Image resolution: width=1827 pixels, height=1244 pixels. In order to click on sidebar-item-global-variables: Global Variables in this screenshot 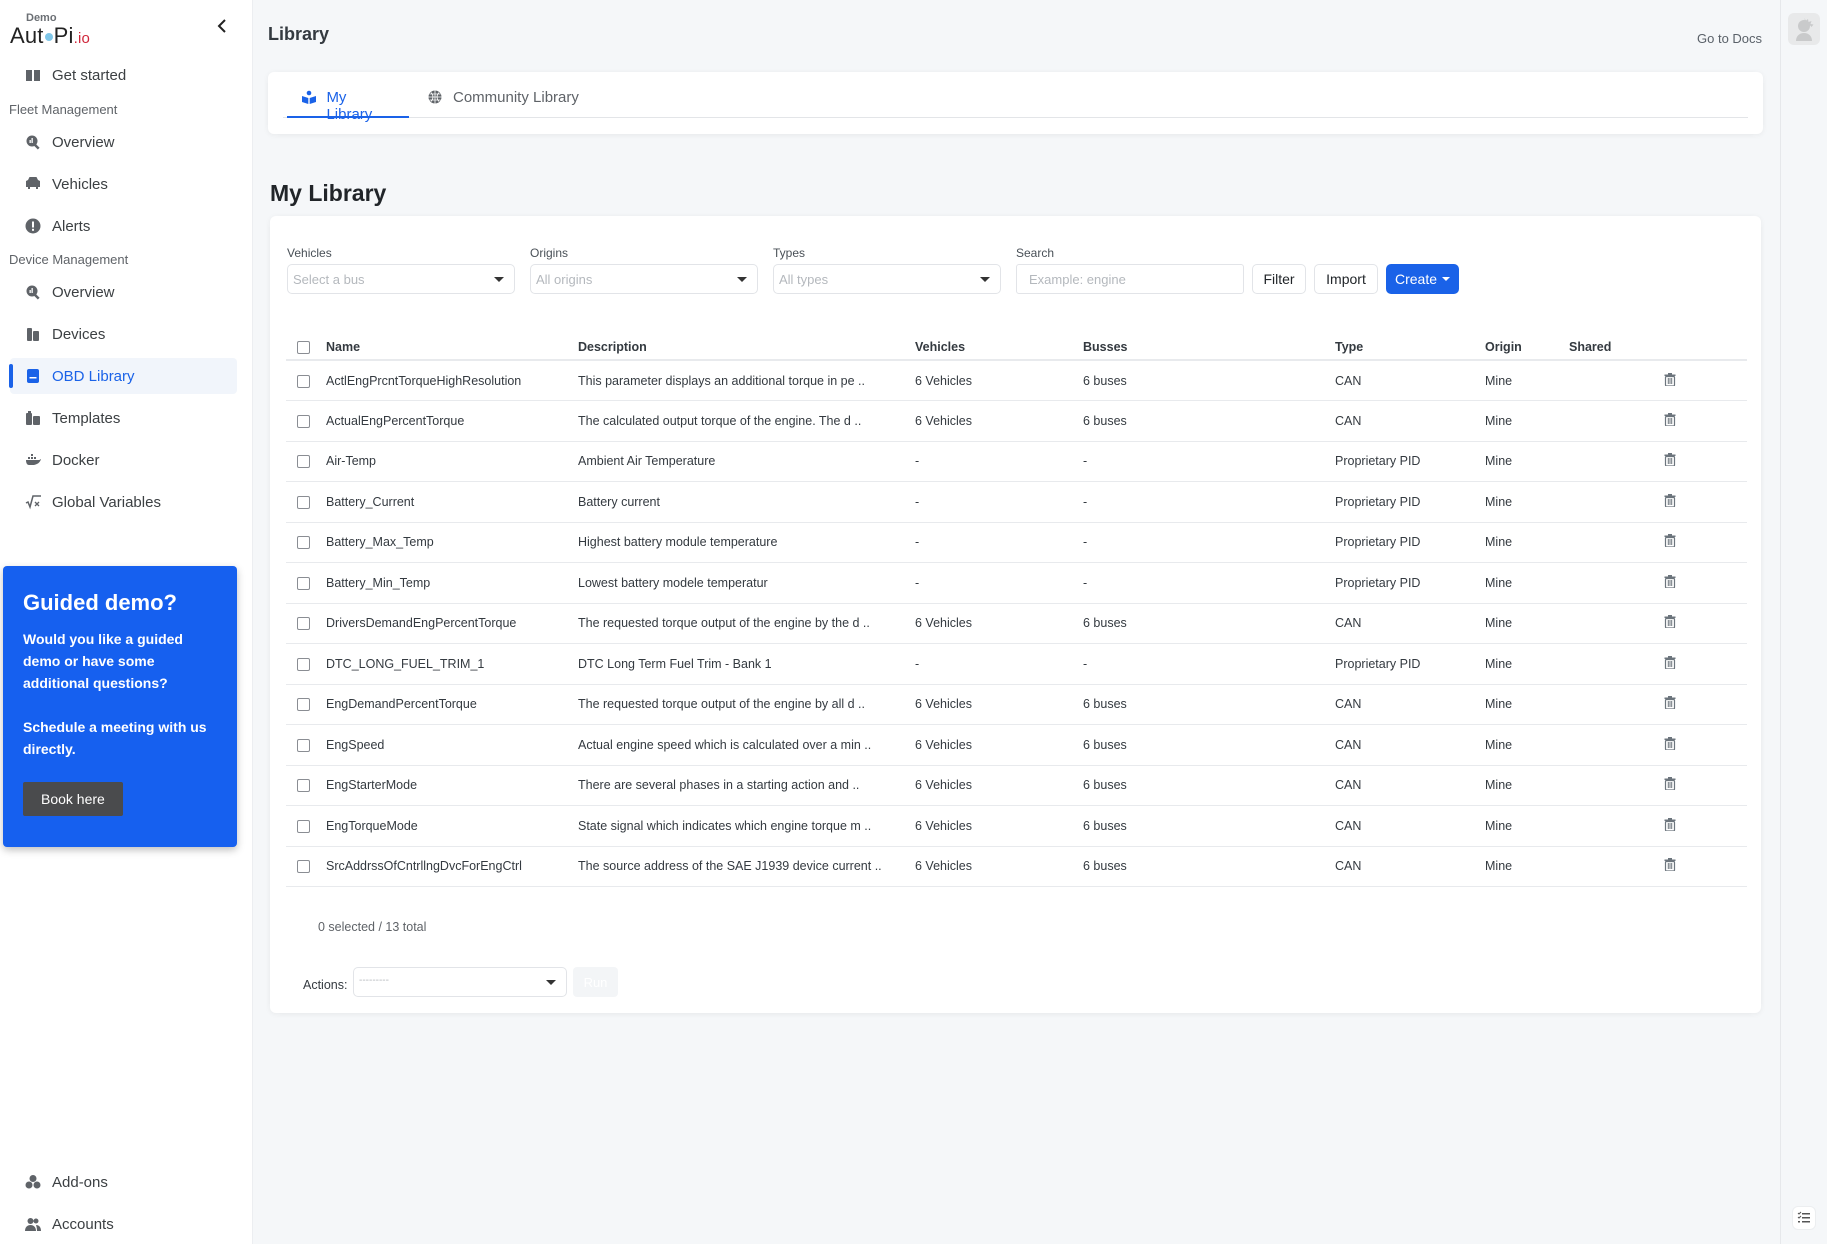, I will do `click(123, 502)`.